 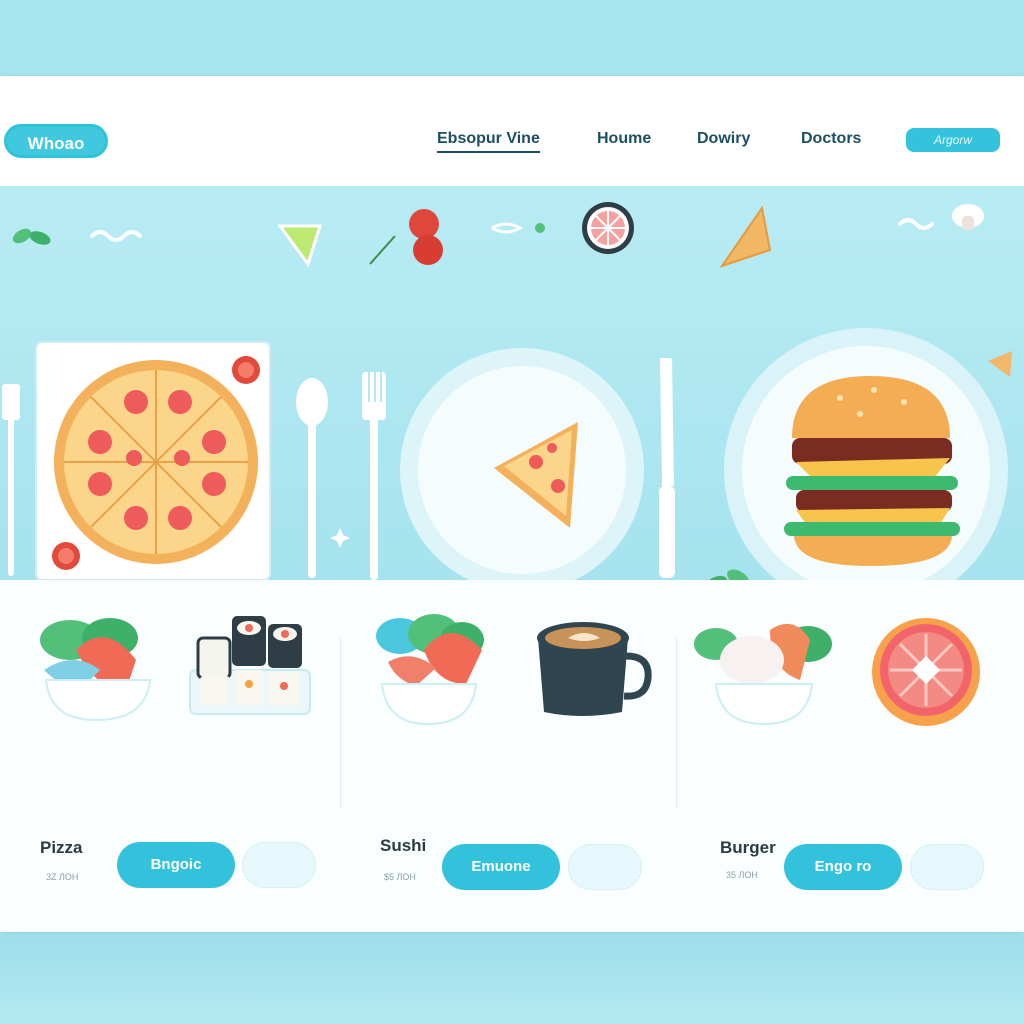 What do you see at coordinates (406, 237) in the screenshot?
I see `cherry-tomato-icon` at bounding box center [406, 237].